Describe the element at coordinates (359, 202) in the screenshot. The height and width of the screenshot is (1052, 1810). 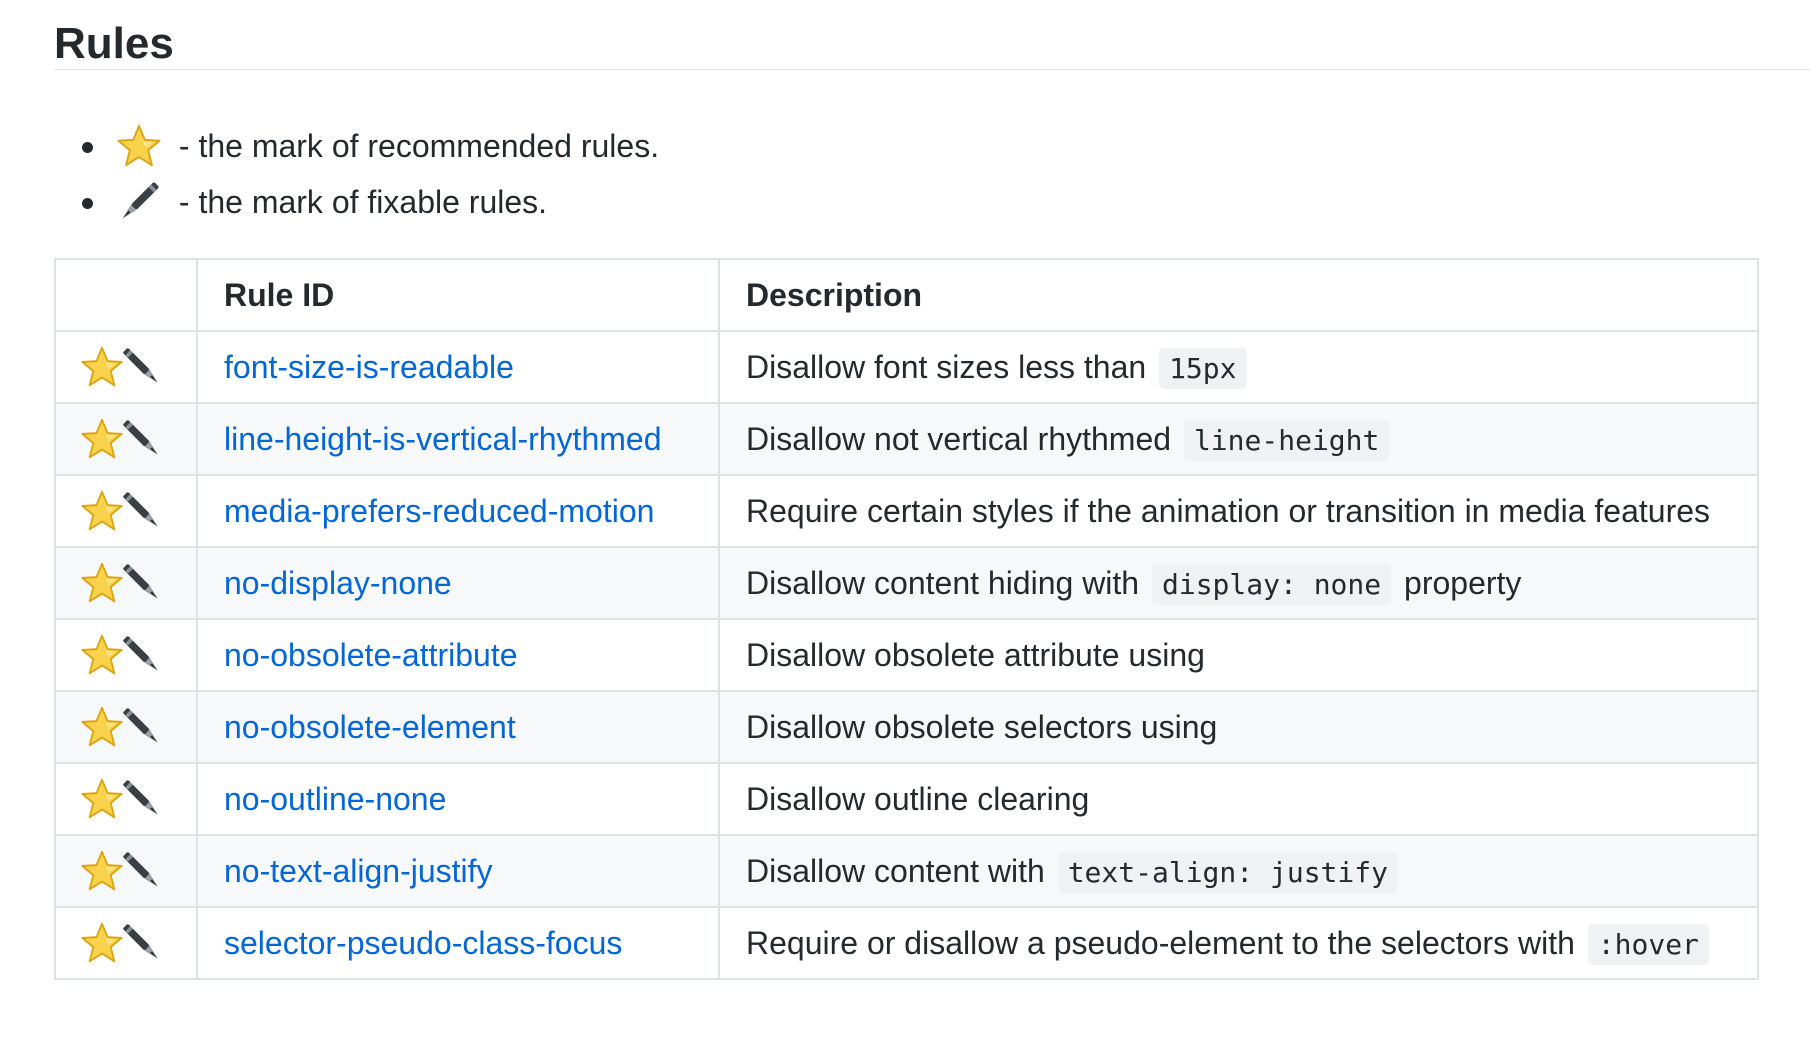
I see `legend-text-fixable: - the mark of fixable rules.` at that location.